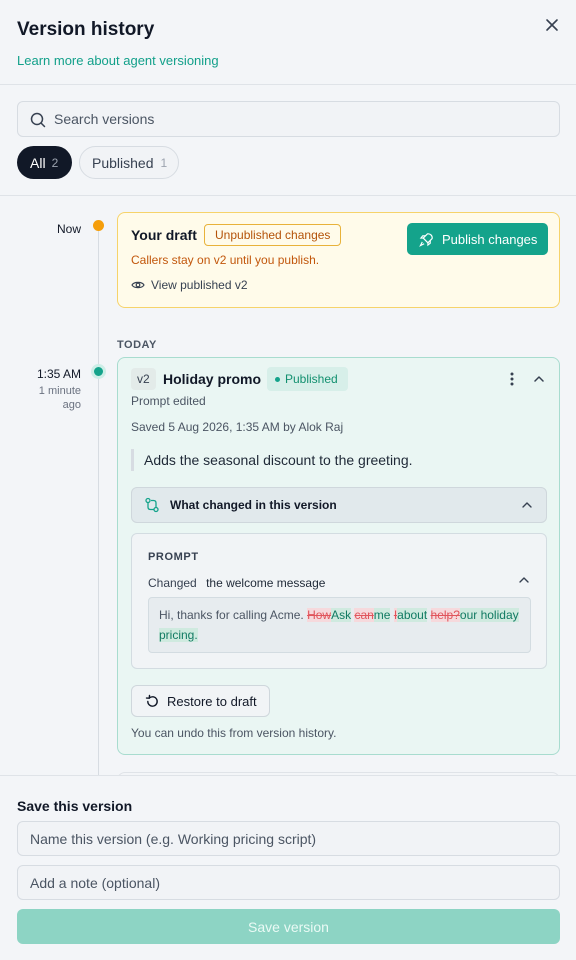 The height and width of the screenshot is (960, 576). Describe the element at coordinates (58, 374) in the screenshot. I see `version-time: 1:35 AM` at that location.